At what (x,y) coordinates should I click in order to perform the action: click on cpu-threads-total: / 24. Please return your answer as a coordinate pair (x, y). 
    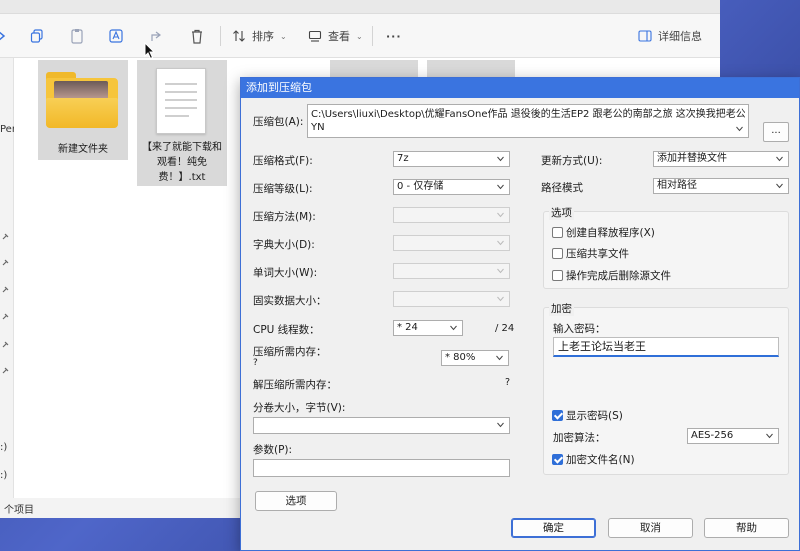
    Looking at the image, I should click on (505, 328).